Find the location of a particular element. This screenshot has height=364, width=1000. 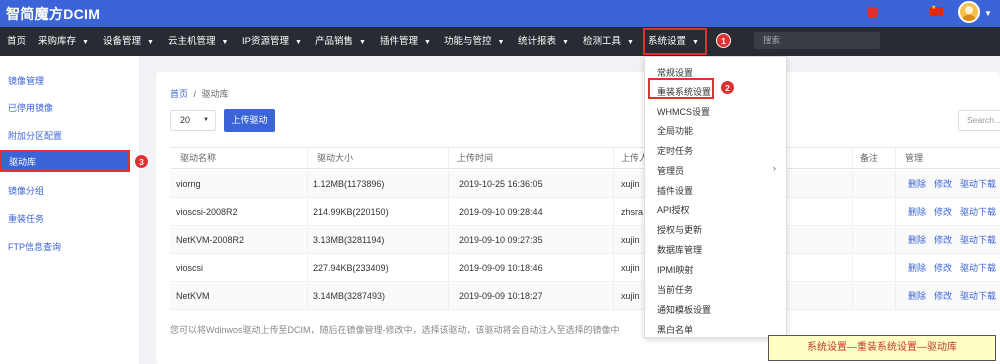

menu-item-plugin-settings: 插件设置 is located at coordinates (675, 190).